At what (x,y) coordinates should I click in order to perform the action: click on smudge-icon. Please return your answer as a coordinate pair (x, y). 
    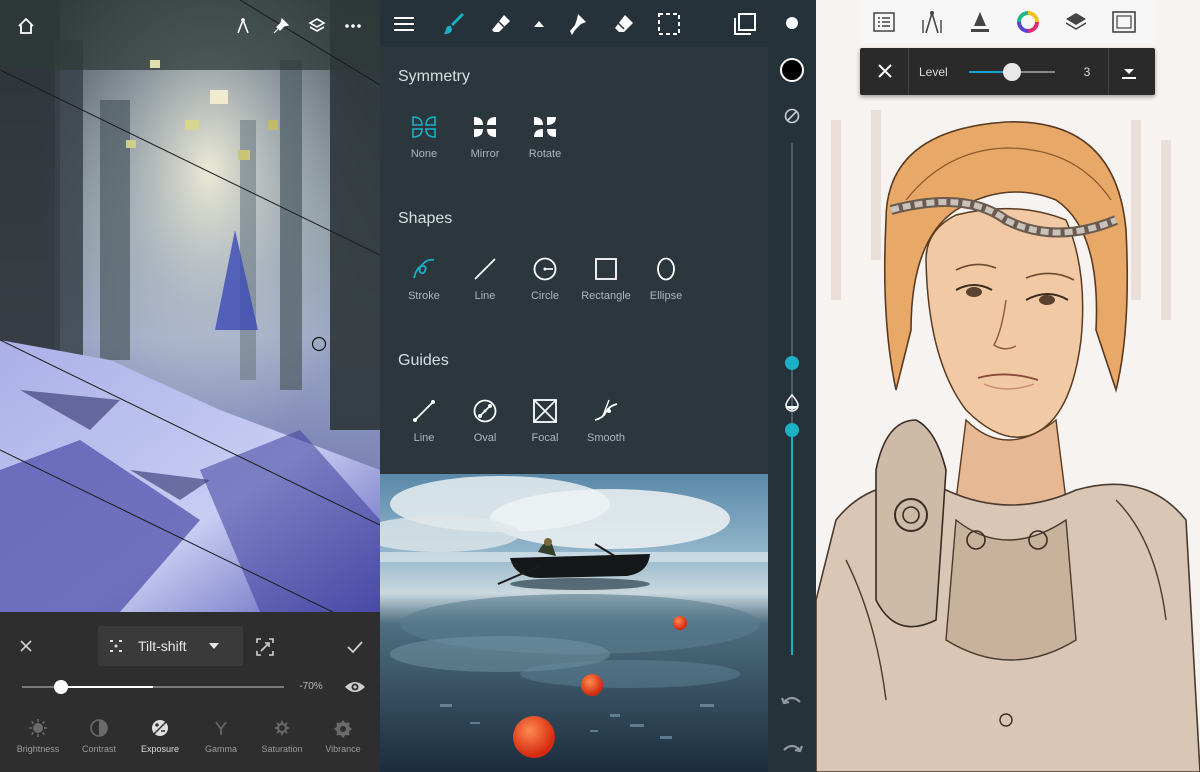
    Looking at the image, I should click on (577, 24).